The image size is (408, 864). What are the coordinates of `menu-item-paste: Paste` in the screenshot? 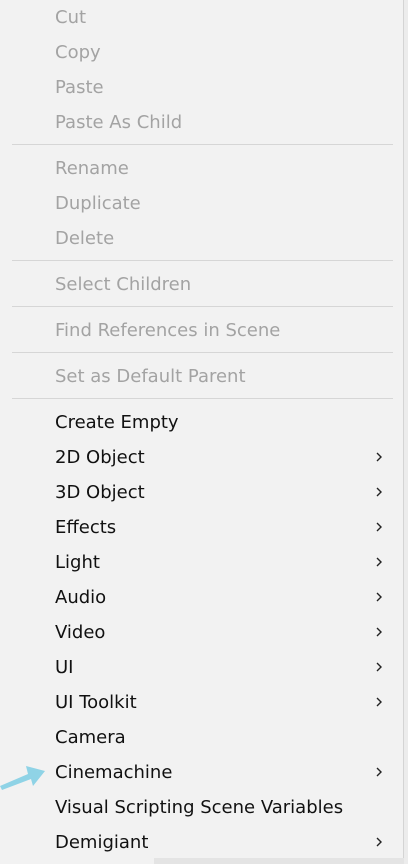 It's located at (202, 87).